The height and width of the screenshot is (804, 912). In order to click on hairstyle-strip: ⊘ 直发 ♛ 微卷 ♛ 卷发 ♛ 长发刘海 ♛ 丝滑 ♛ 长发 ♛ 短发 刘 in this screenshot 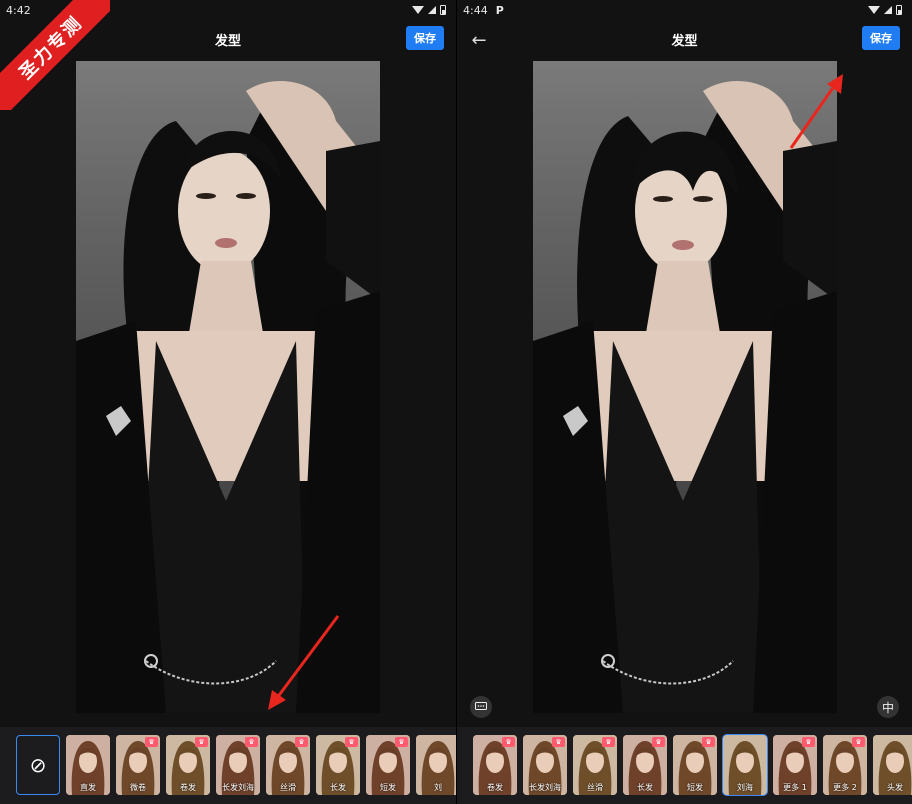, I will do `click(228, 765)`.